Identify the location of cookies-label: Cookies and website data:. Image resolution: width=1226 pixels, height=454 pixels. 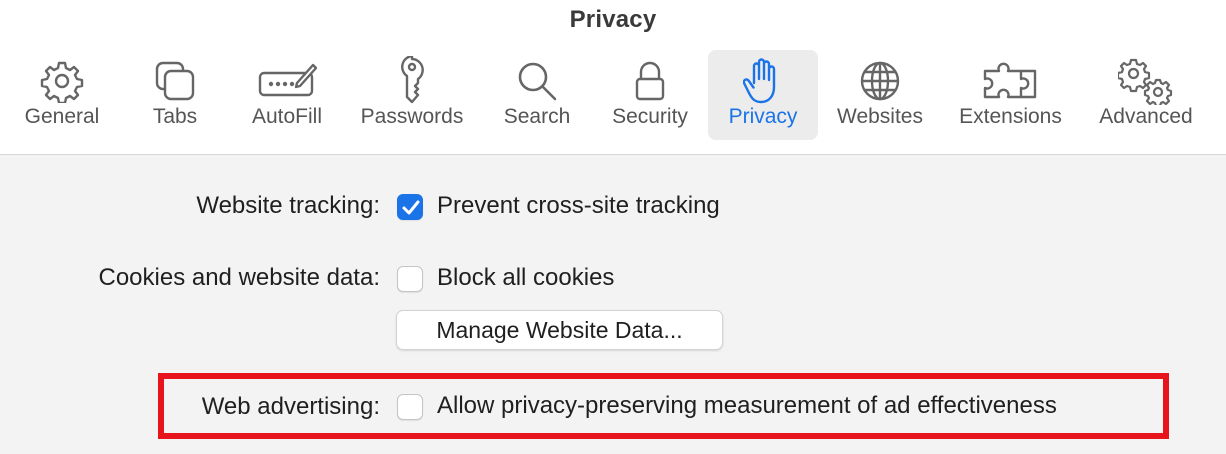
(239, 277).